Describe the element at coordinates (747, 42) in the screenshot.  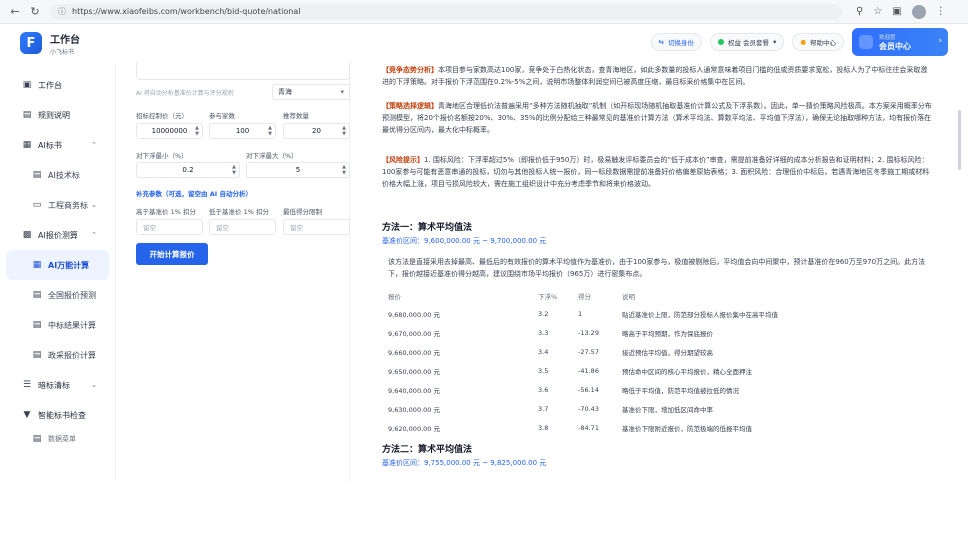
I see `benefits-button: 权益 会员套餐 ▾` at that location.